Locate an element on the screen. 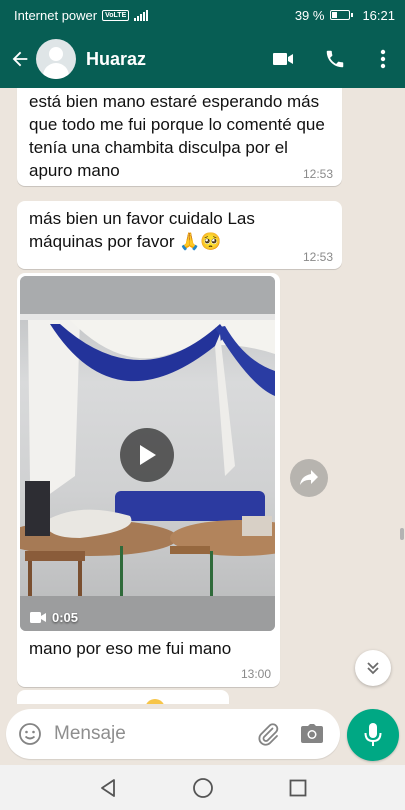 Image resolution: width=405 pixels, height=810 pixels. video-call-icon is located at coordinates (283, 59).